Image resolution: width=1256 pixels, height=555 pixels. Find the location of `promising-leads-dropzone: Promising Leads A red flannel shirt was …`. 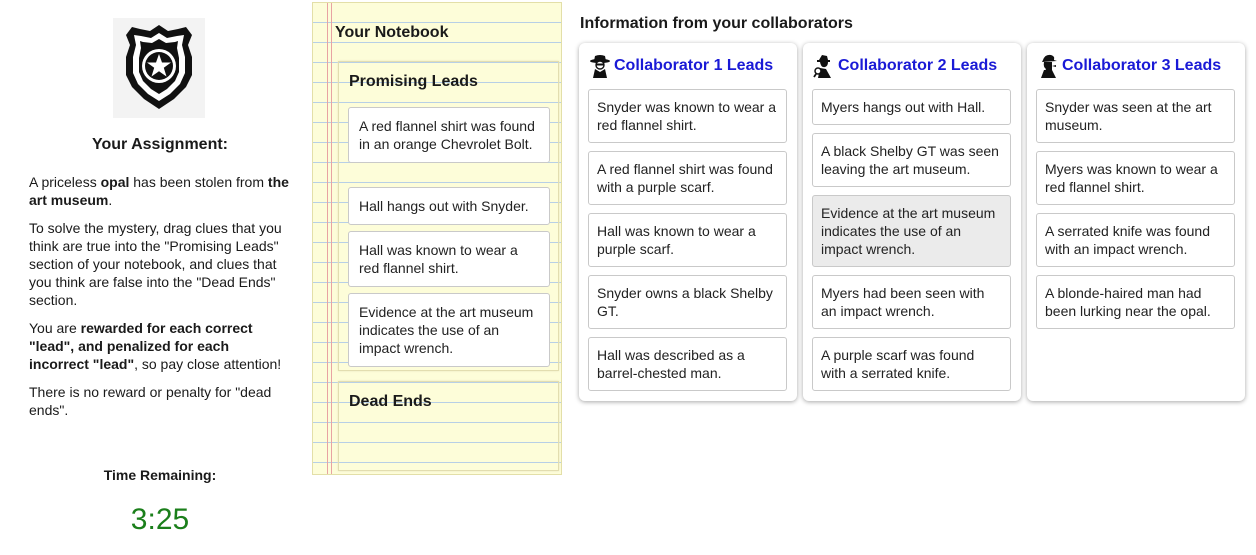

promising-leads-dropzone: Promising Leads A red flannel shirt was … is located at coordinates (448, 216).